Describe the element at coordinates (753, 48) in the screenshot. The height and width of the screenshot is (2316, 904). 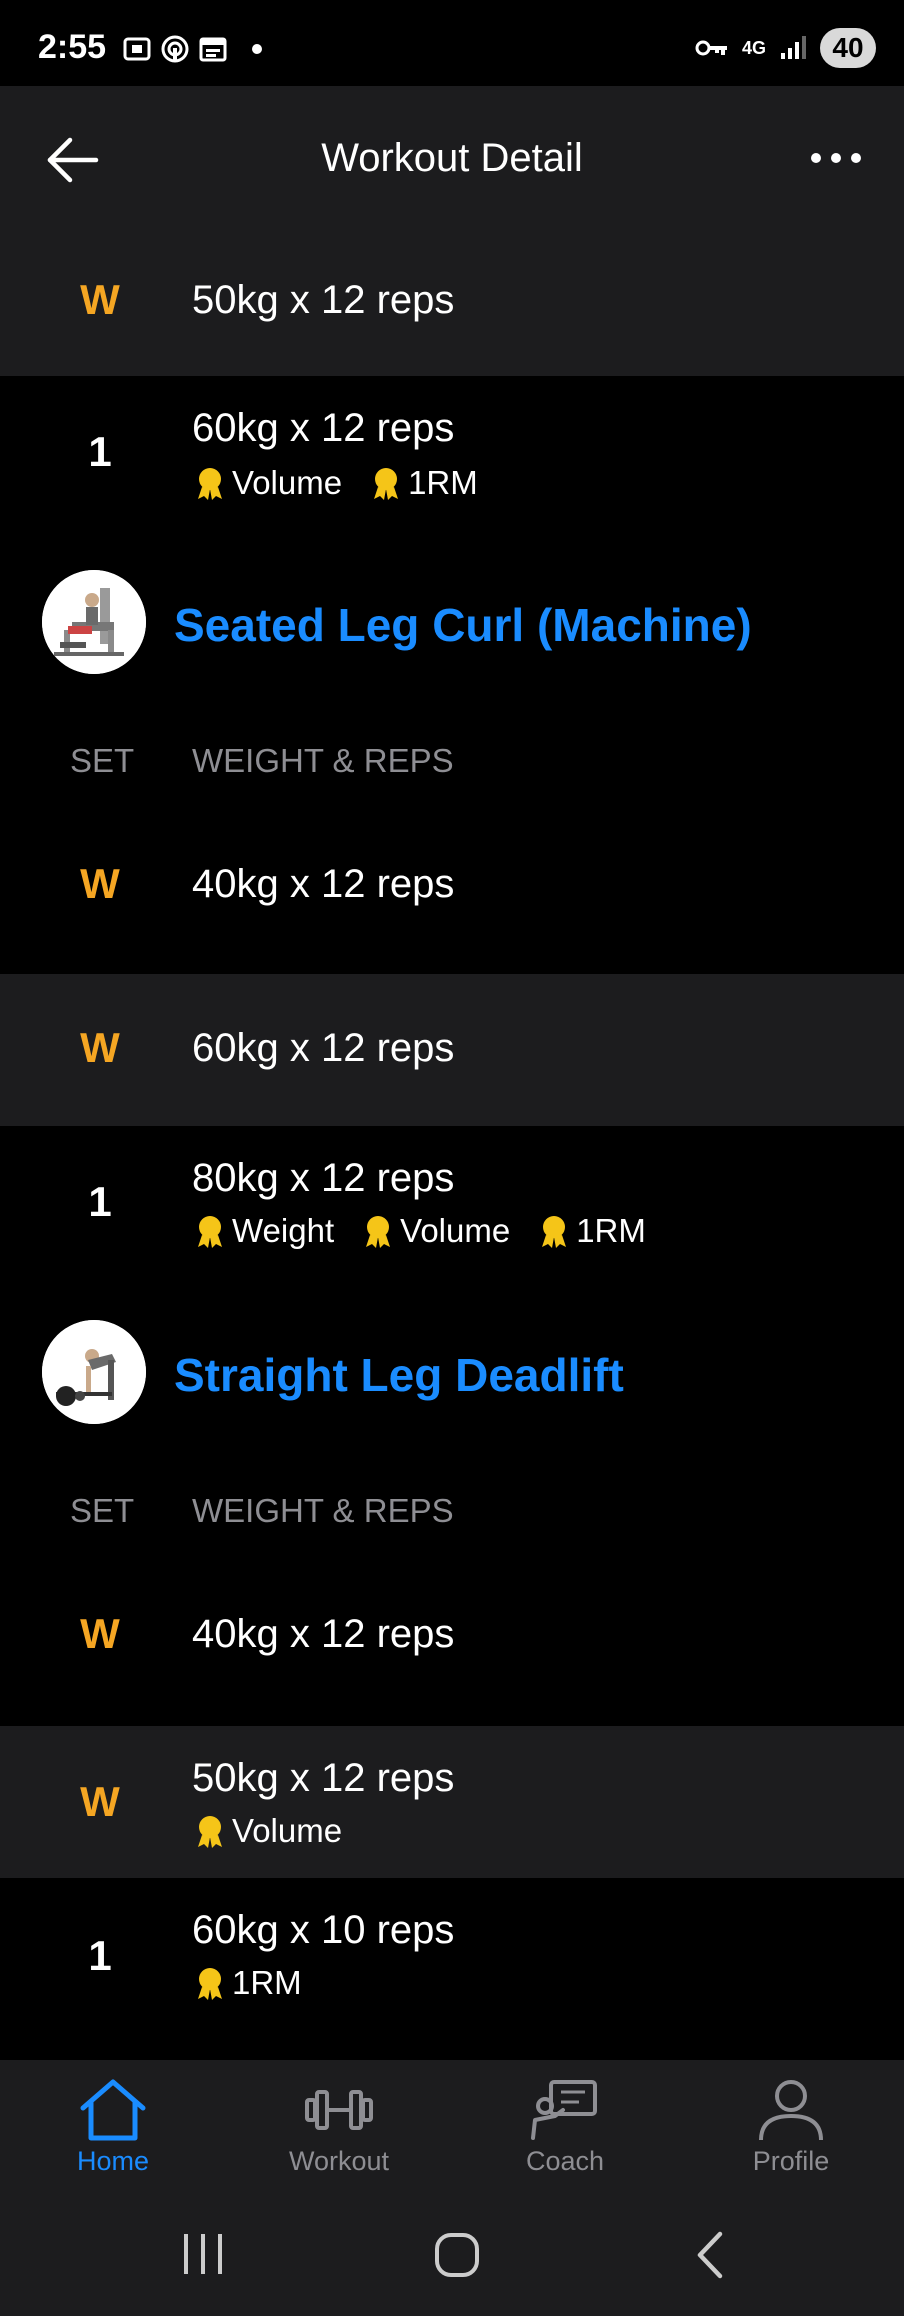
I see `network-type: 4G` at that location.